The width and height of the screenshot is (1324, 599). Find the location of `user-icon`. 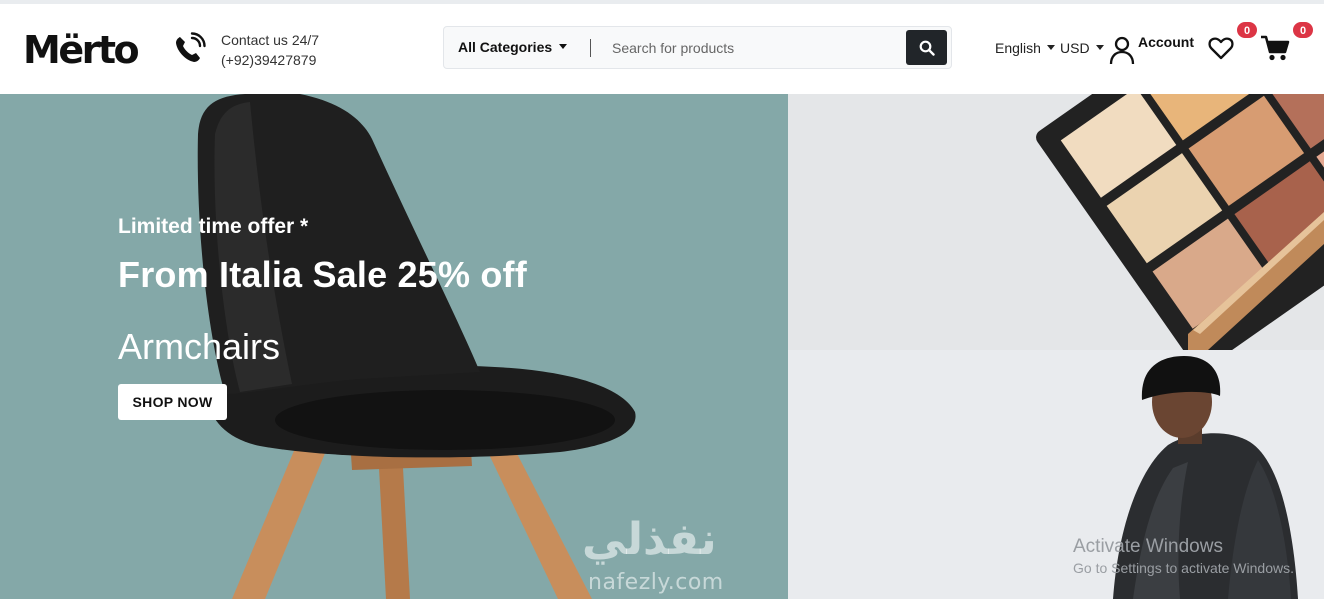

user-icon is located at coordinates (1122, 50).